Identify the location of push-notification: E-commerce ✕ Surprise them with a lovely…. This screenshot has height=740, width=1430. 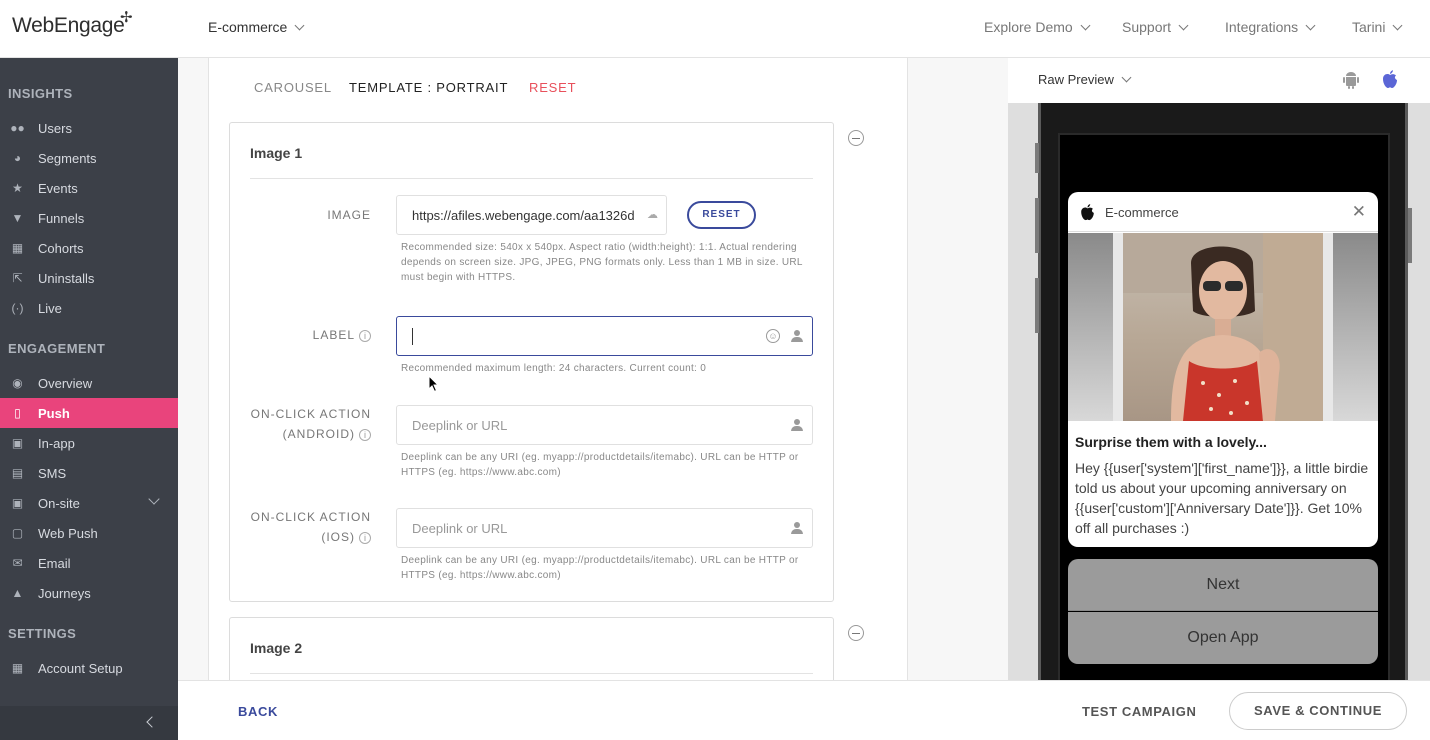
(1223, 369).